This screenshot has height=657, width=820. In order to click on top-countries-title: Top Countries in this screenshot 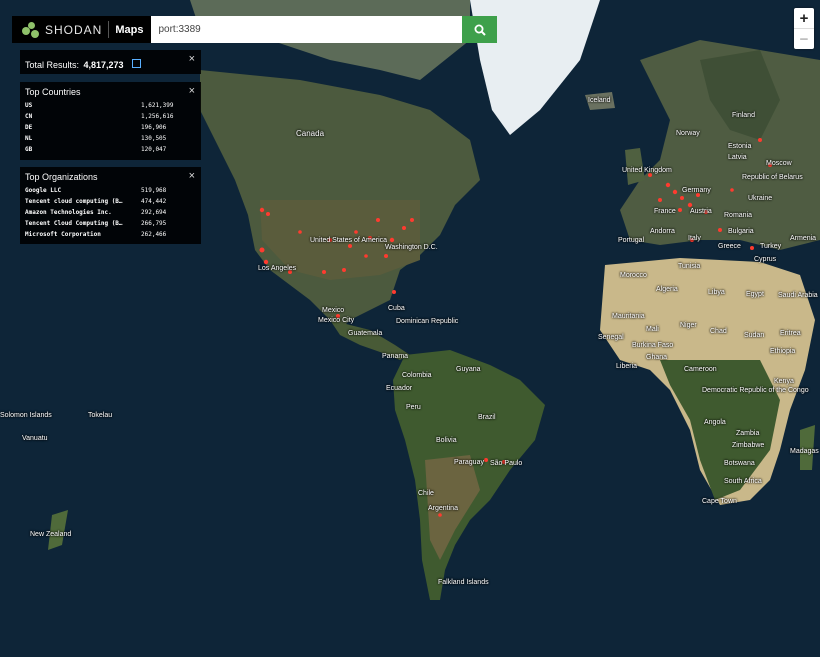, I will do `click(53, 92)`.